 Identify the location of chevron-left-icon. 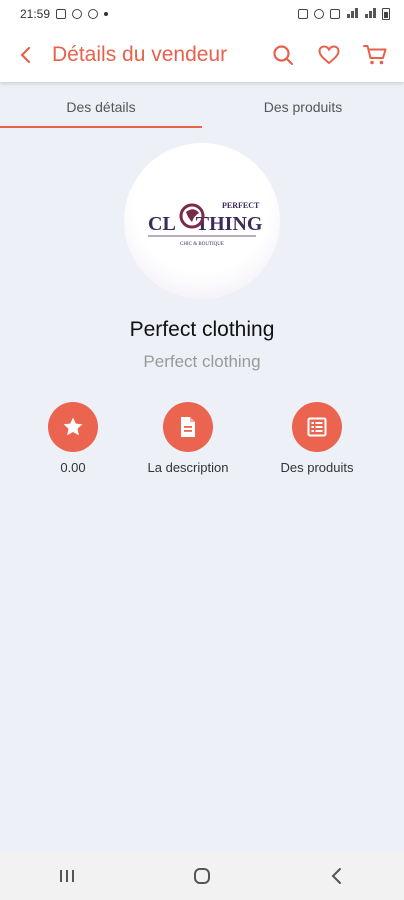
(25, 55).